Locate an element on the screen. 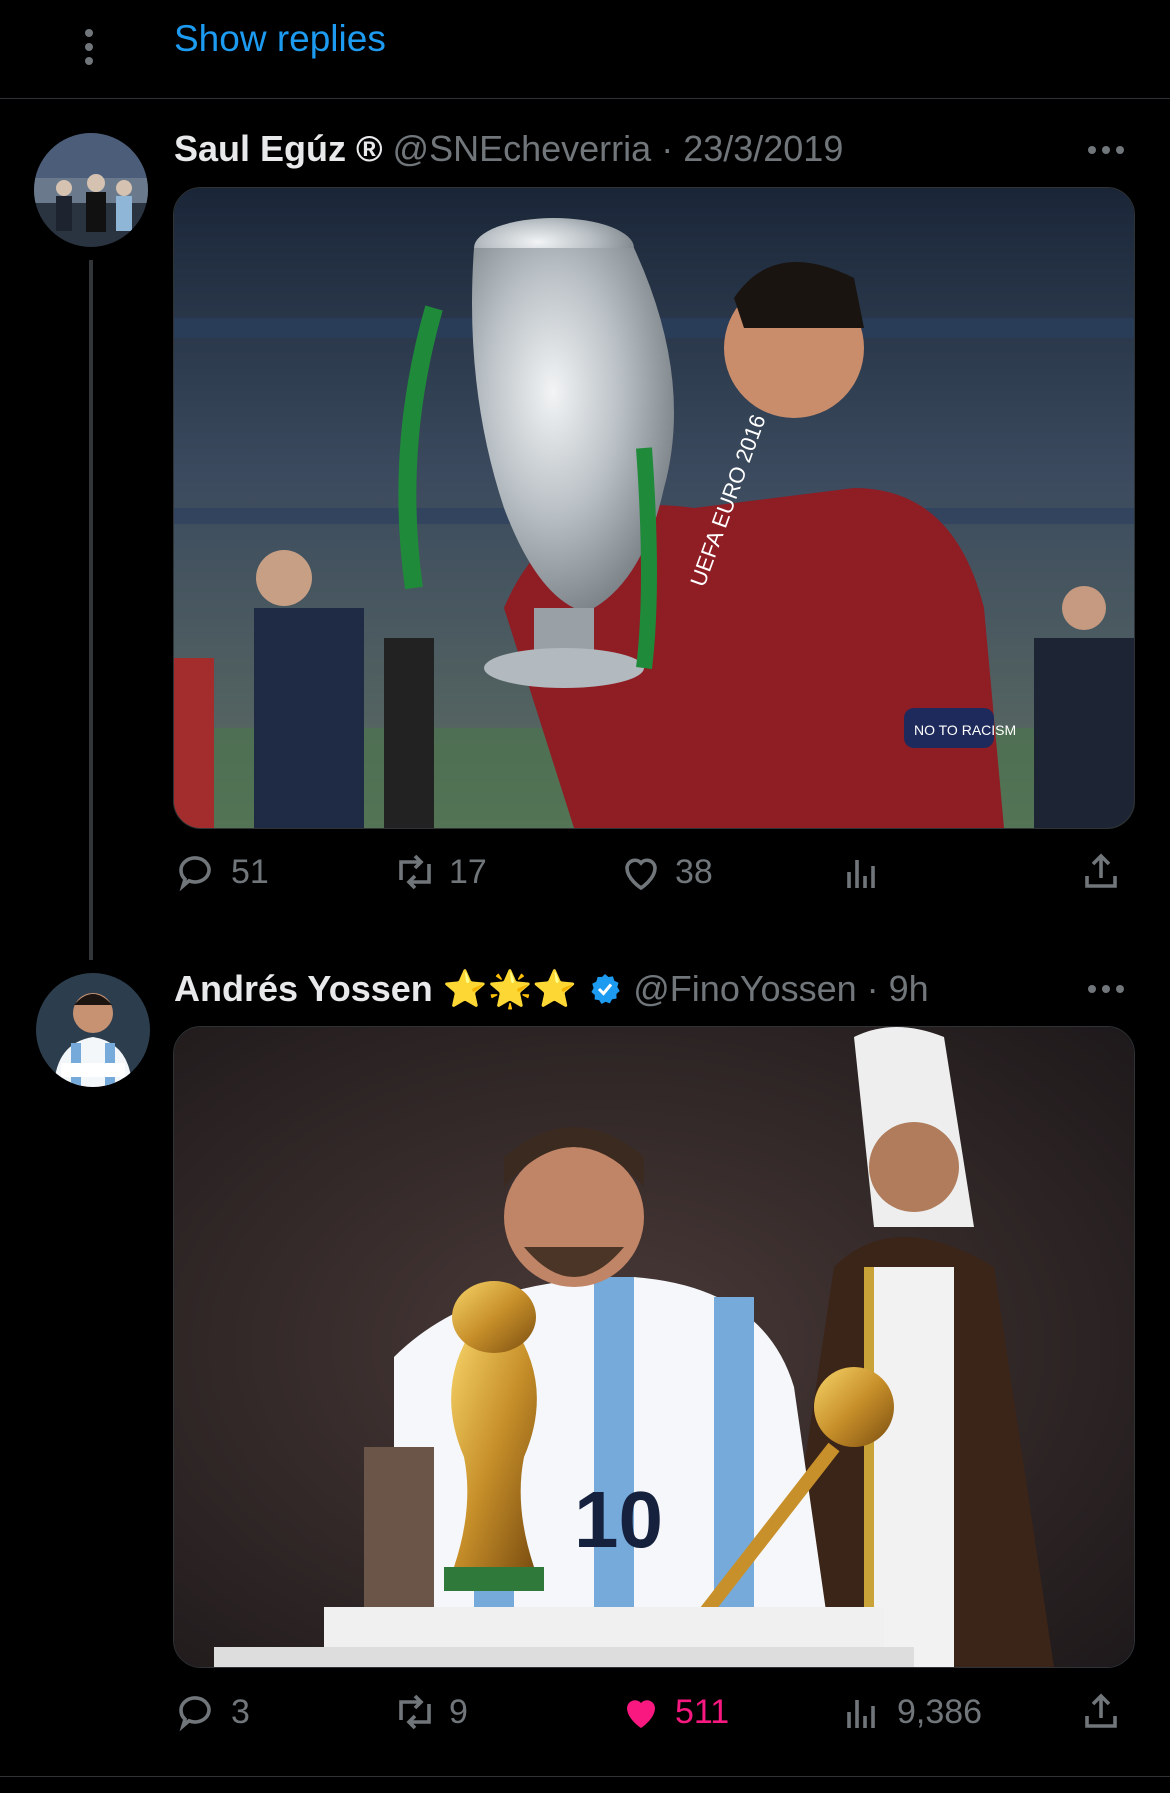  name-emoji: ⭐🌟⭐ is located at coordinates (510, 988).